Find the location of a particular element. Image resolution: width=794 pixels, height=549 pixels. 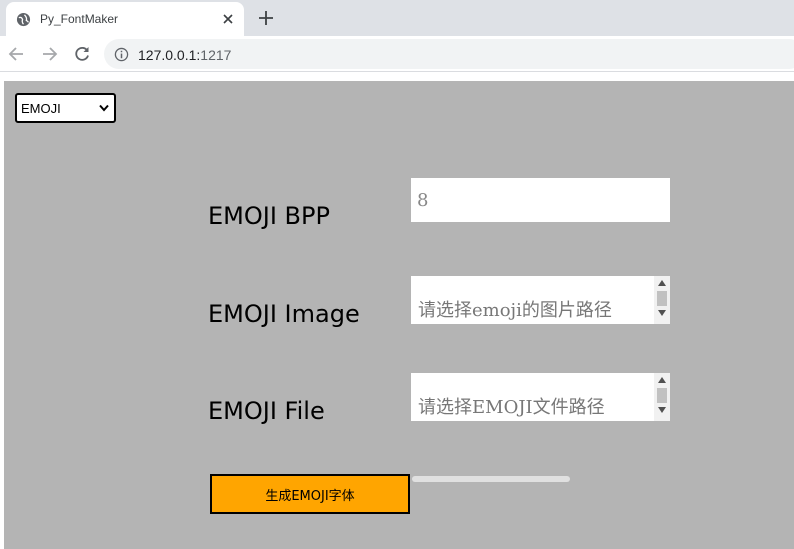

file-label: EMOJI File is located at coordinates (266, 411).